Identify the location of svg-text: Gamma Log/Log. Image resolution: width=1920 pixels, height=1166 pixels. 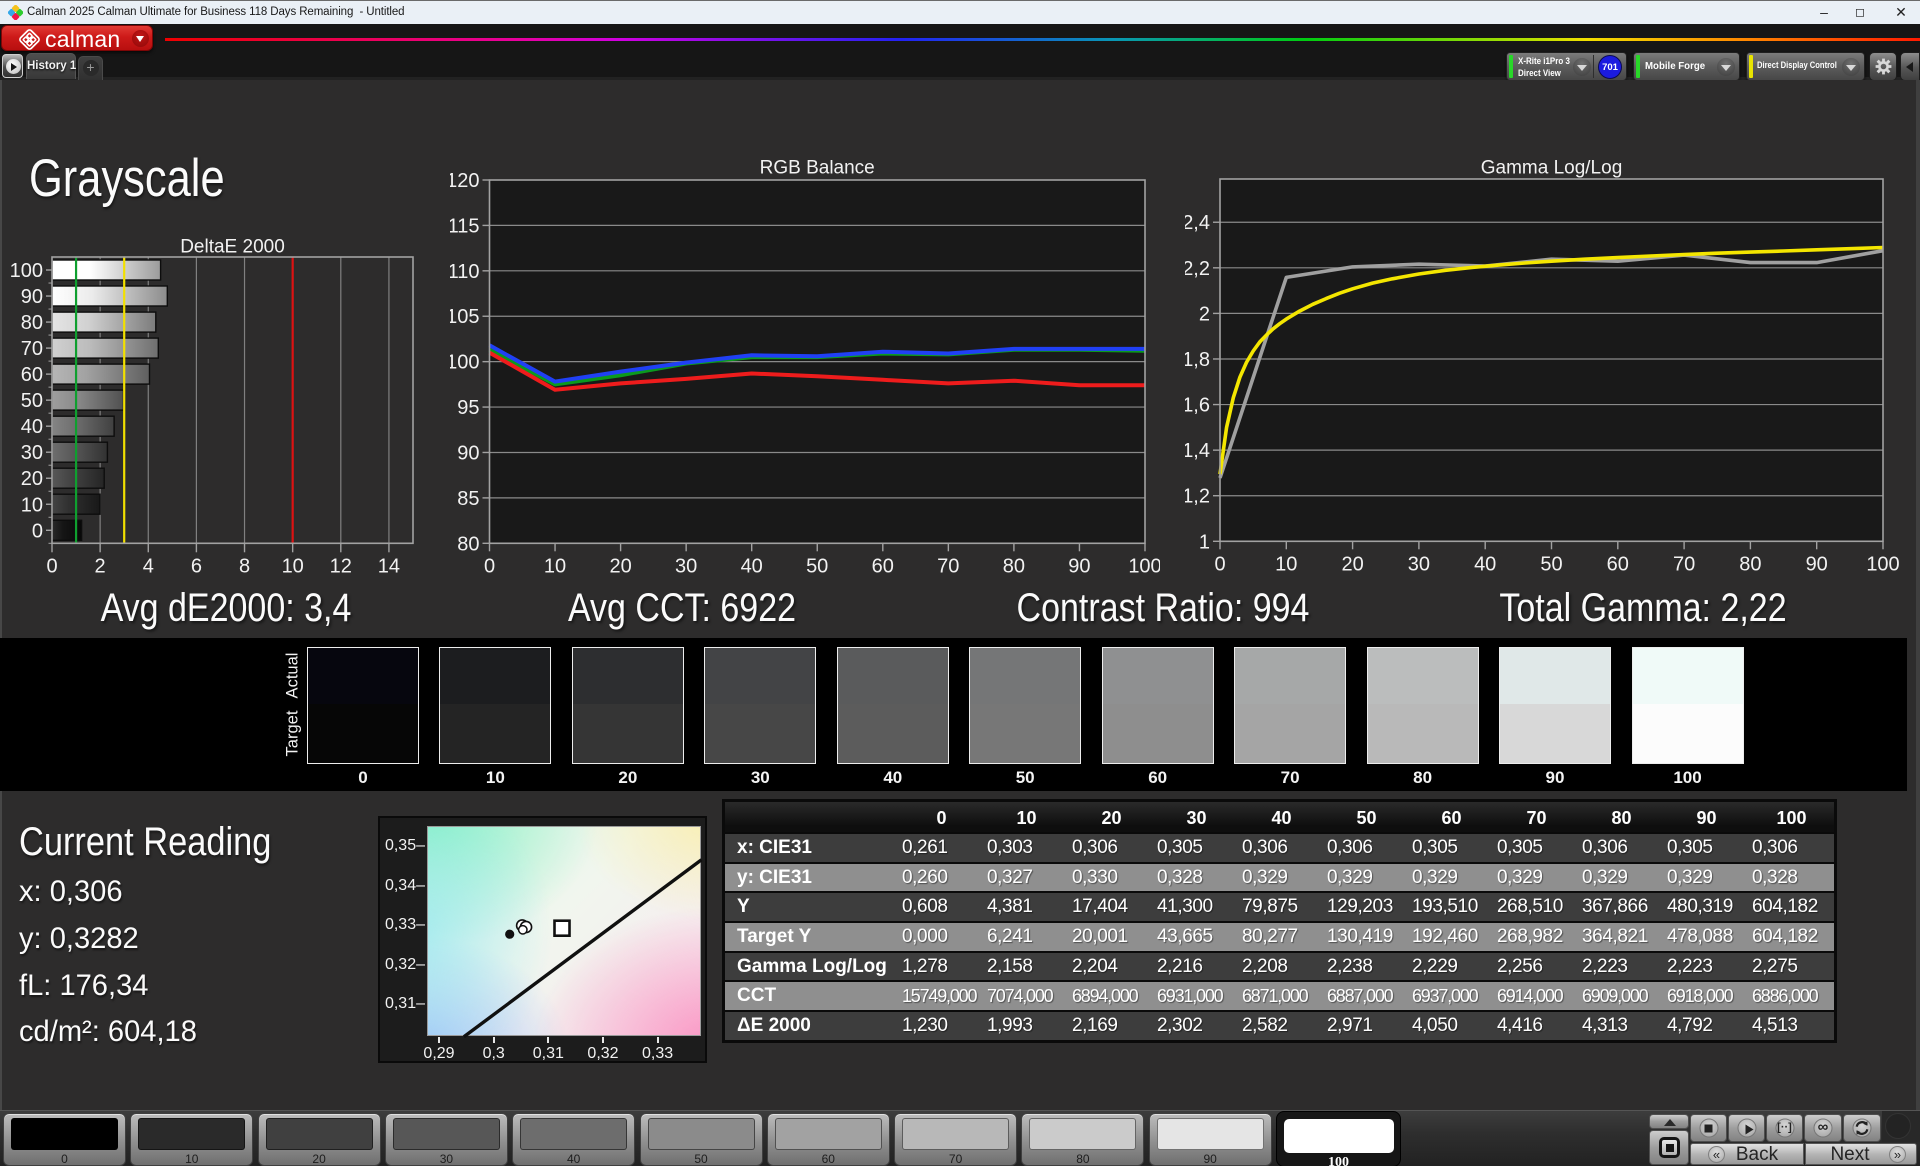
(1552, 169).